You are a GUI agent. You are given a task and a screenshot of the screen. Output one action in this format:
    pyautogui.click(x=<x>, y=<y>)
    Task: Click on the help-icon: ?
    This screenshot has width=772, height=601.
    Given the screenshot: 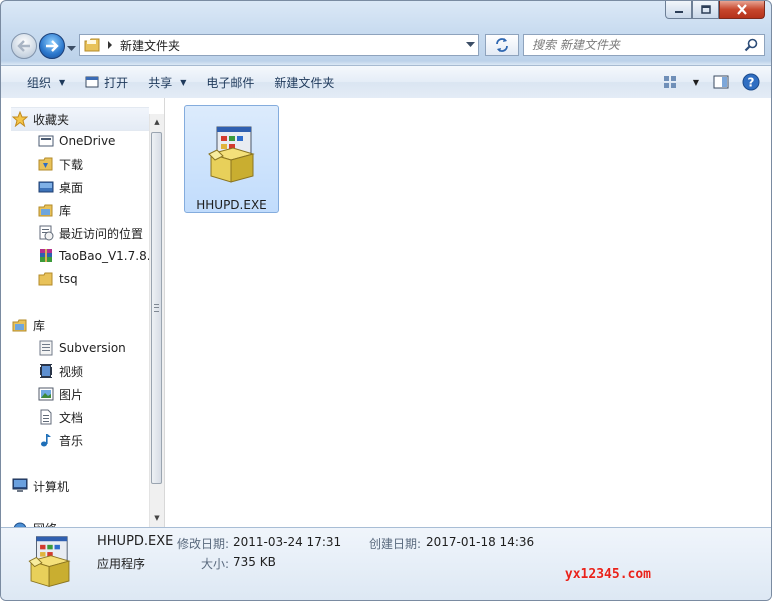 What is the action you would take?
    pyautogui.click(x=751, y=82)
    